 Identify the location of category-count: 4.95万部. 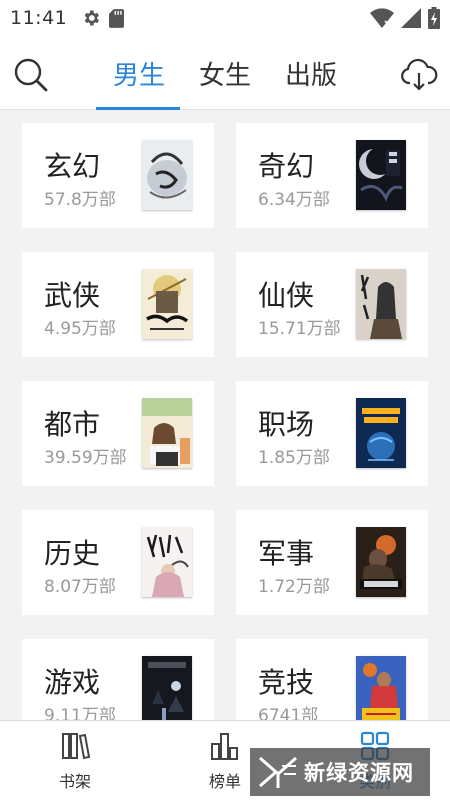
(80, 329).